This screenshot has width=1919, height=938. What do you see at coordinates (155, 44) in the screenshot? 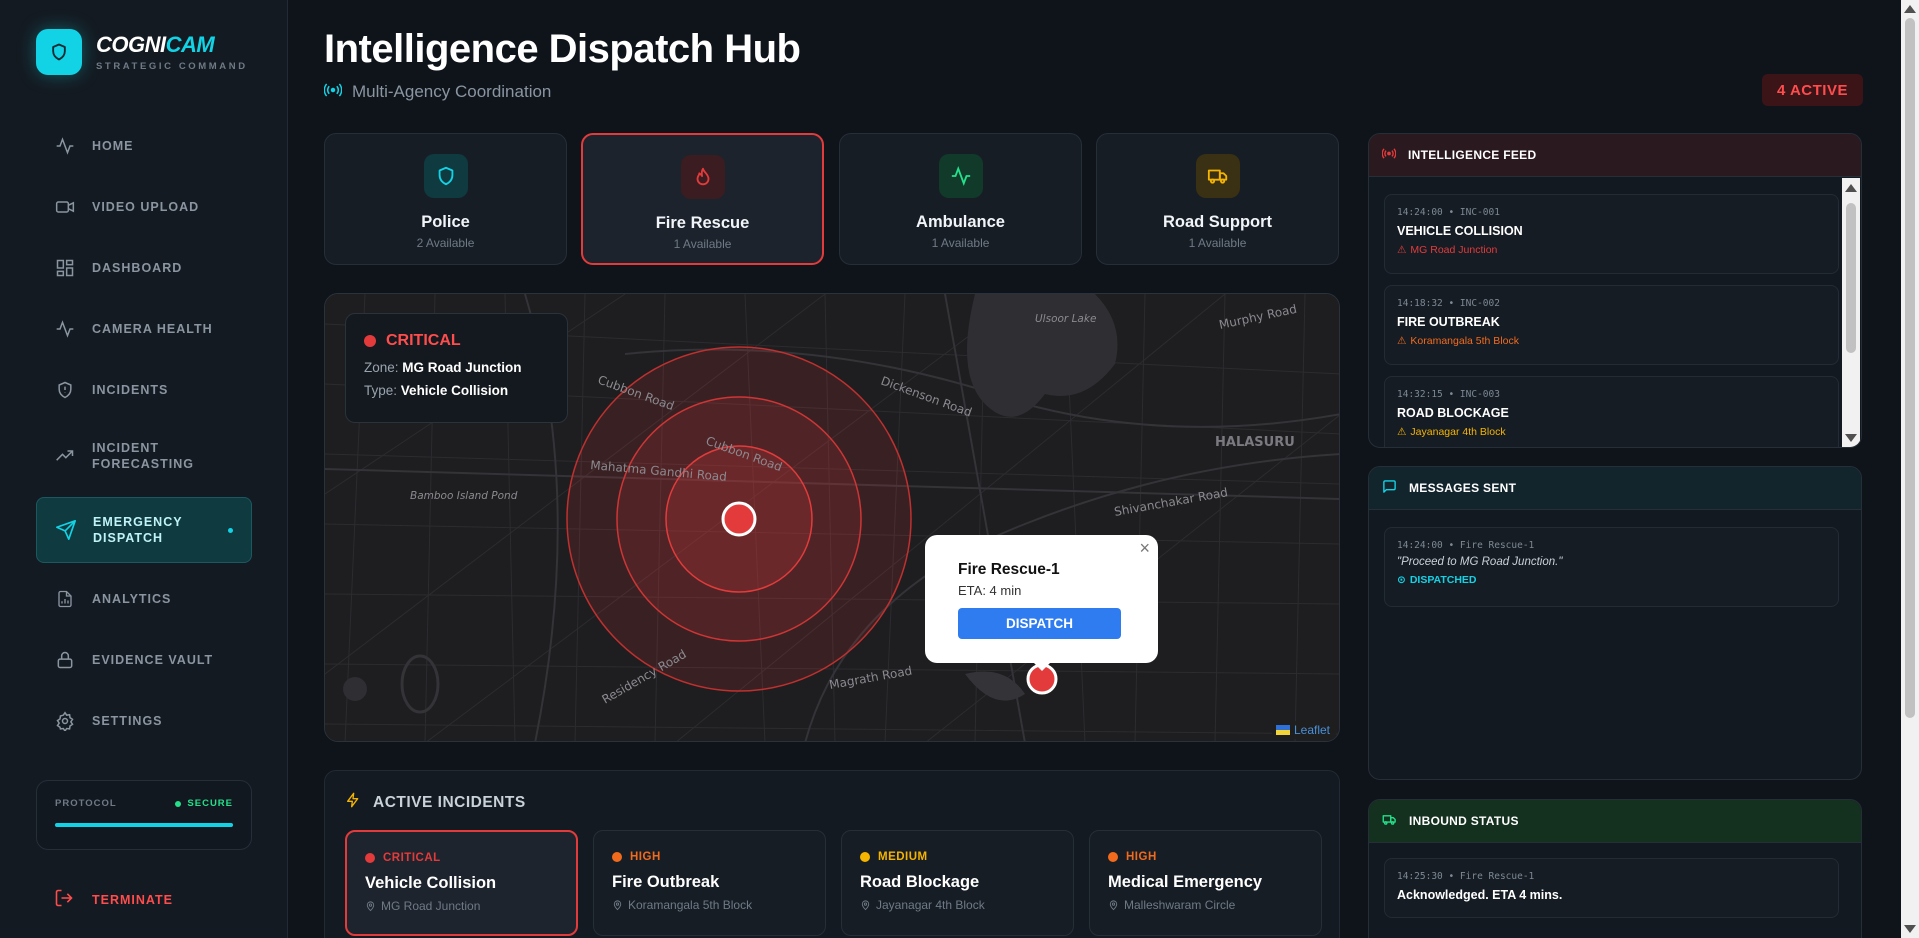
I see `brand-name: COGNICAM` at bounding box center [155, 44].